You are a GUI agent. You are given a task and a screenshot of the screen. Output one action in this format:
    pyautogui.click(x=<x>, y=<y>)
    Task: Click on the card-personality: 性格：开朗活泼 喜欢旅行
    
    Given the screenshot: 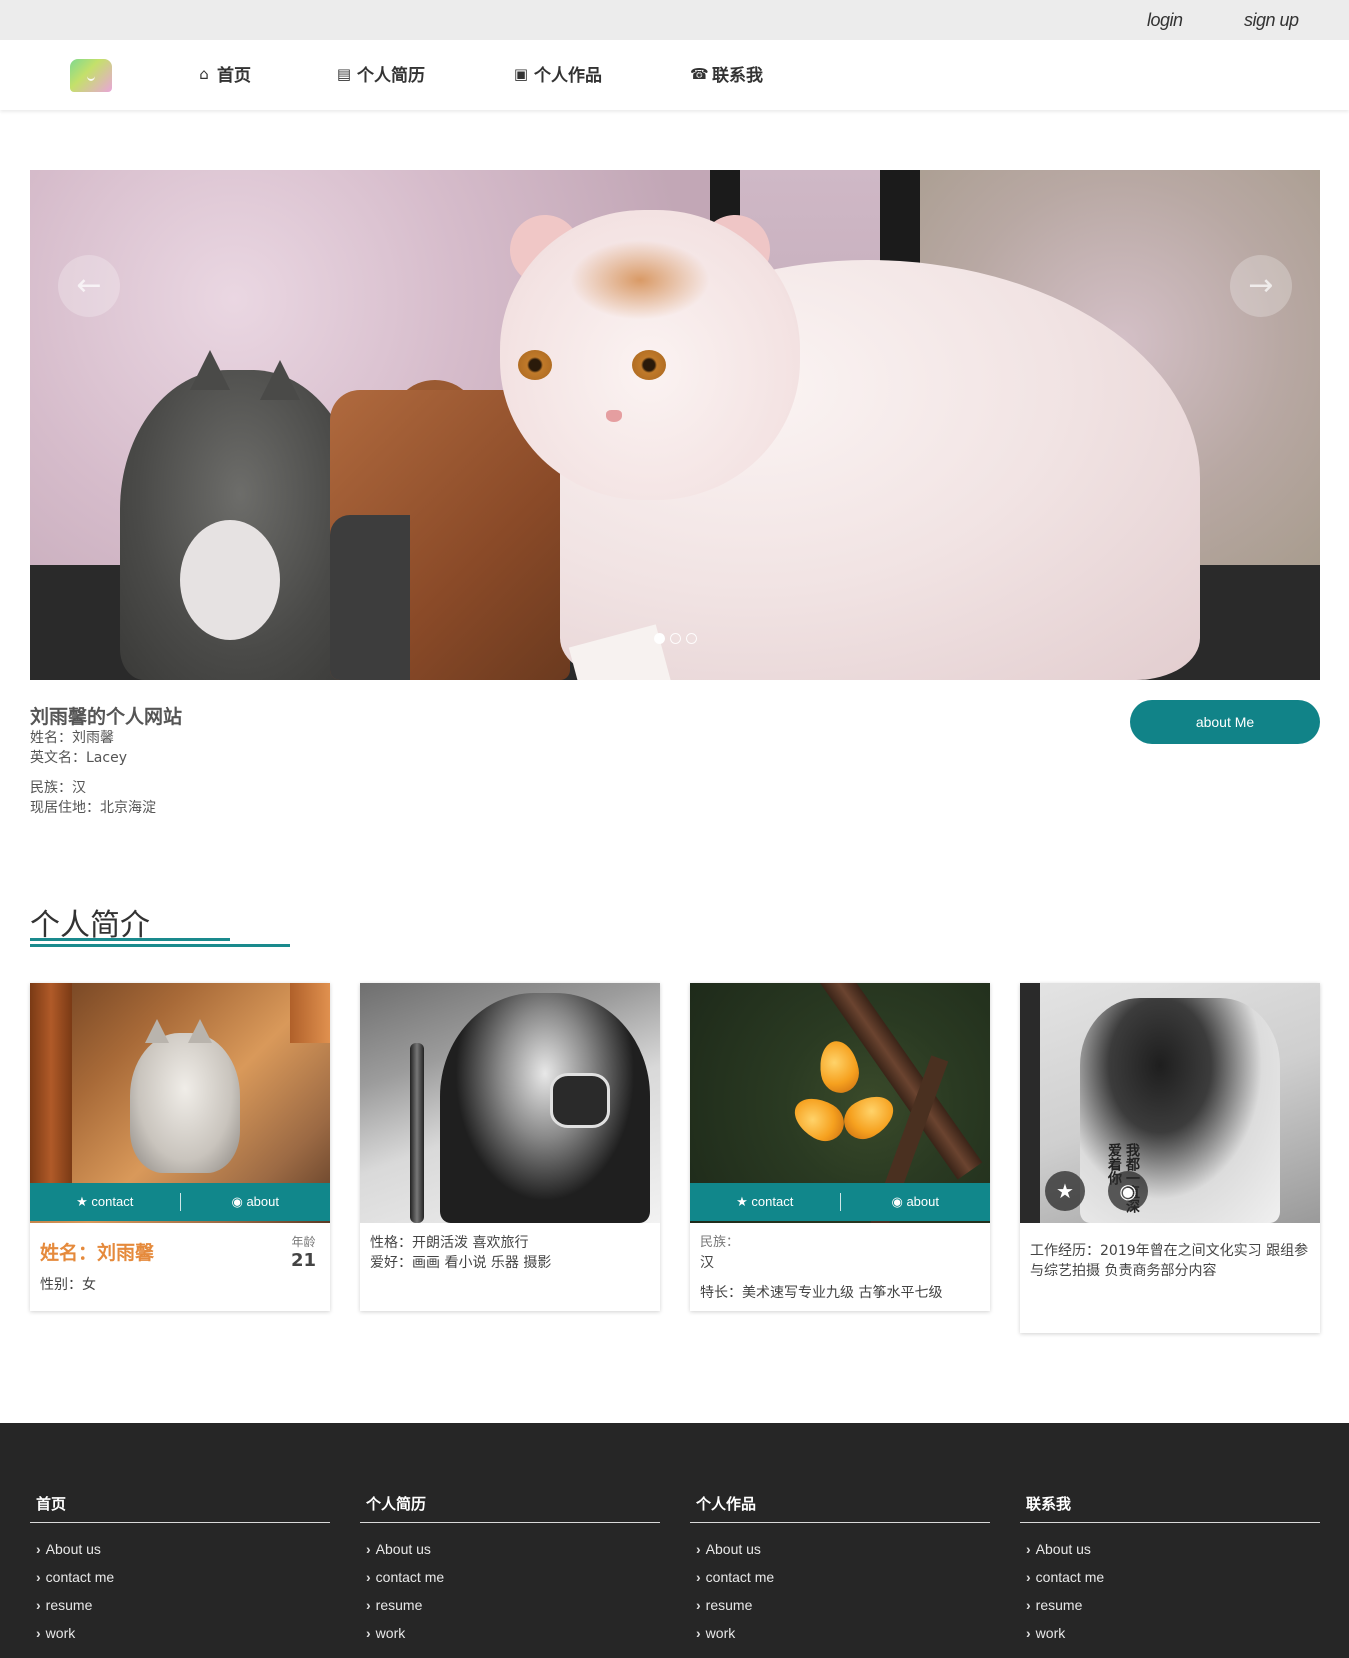 What is the action you would take?
    pyautogui.click(x=449, y=1243)
    